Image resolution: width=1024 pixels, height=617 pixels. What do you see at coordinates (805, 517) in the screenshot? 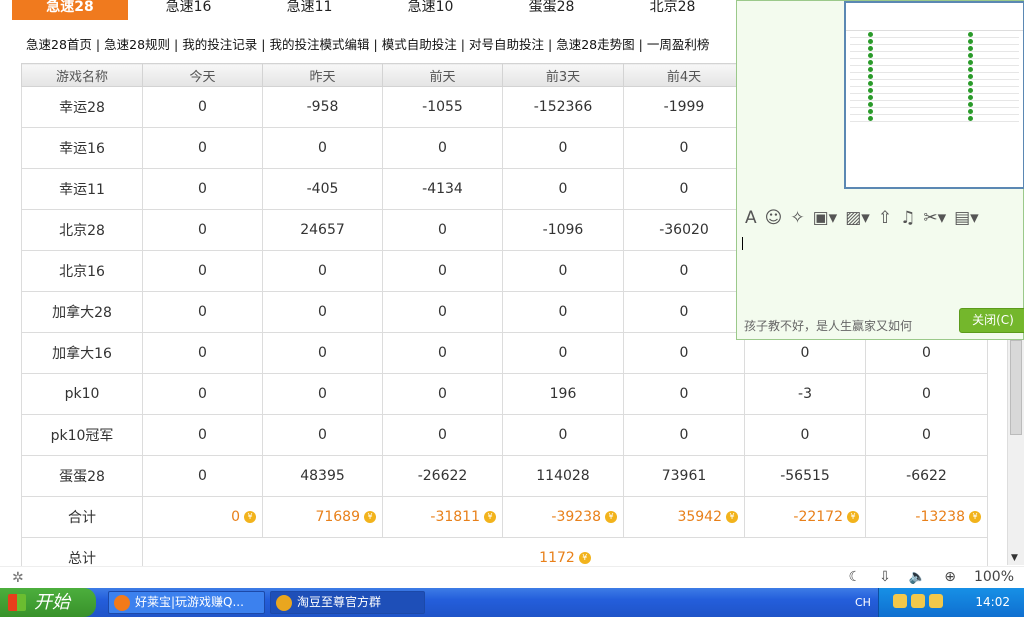
I see `sum-cell: -22172 ¥` at bounding box center [805, 517].